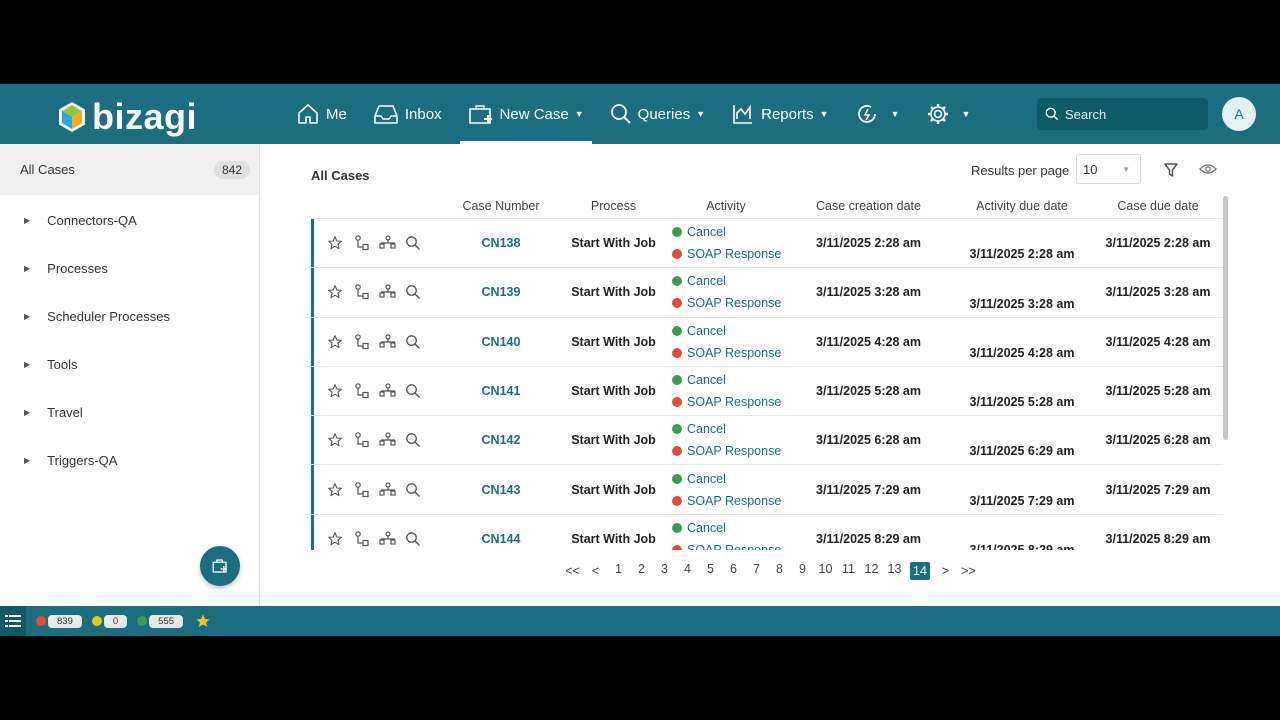 The width and height of the screenshot is (1280, 720). What do you see at coordinates (1022, 206) in the screenshot?
I see `header-activity-due-date: Activity due date` at bounding box center [1022, 206].